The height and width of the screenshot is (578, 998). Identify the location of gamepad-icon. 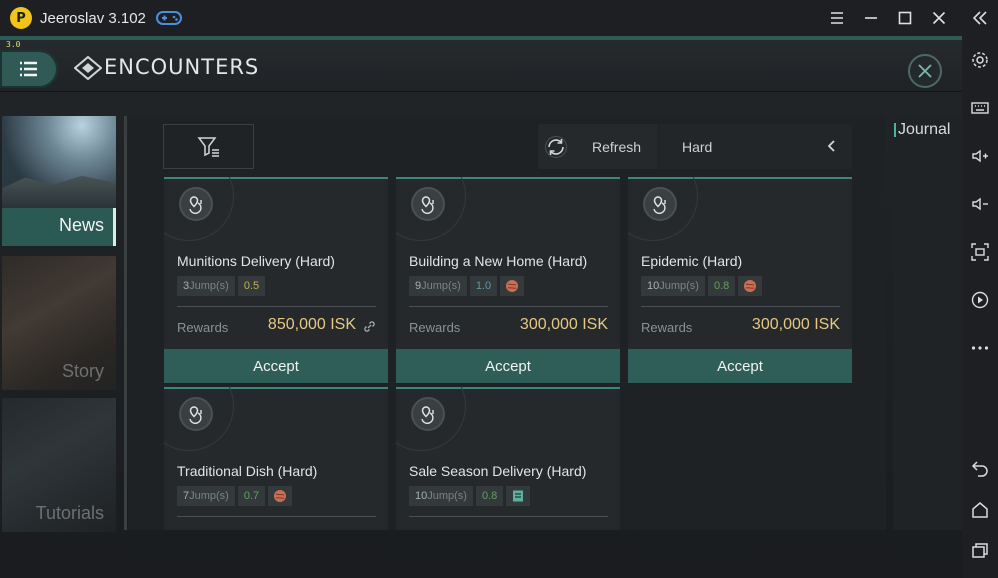
(168, 18).